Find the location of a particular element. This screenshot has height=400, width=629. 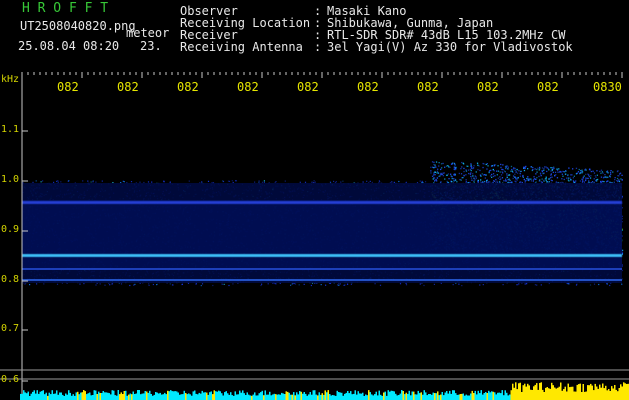

time-label-1: 082 is located at coordinates (68, 87).